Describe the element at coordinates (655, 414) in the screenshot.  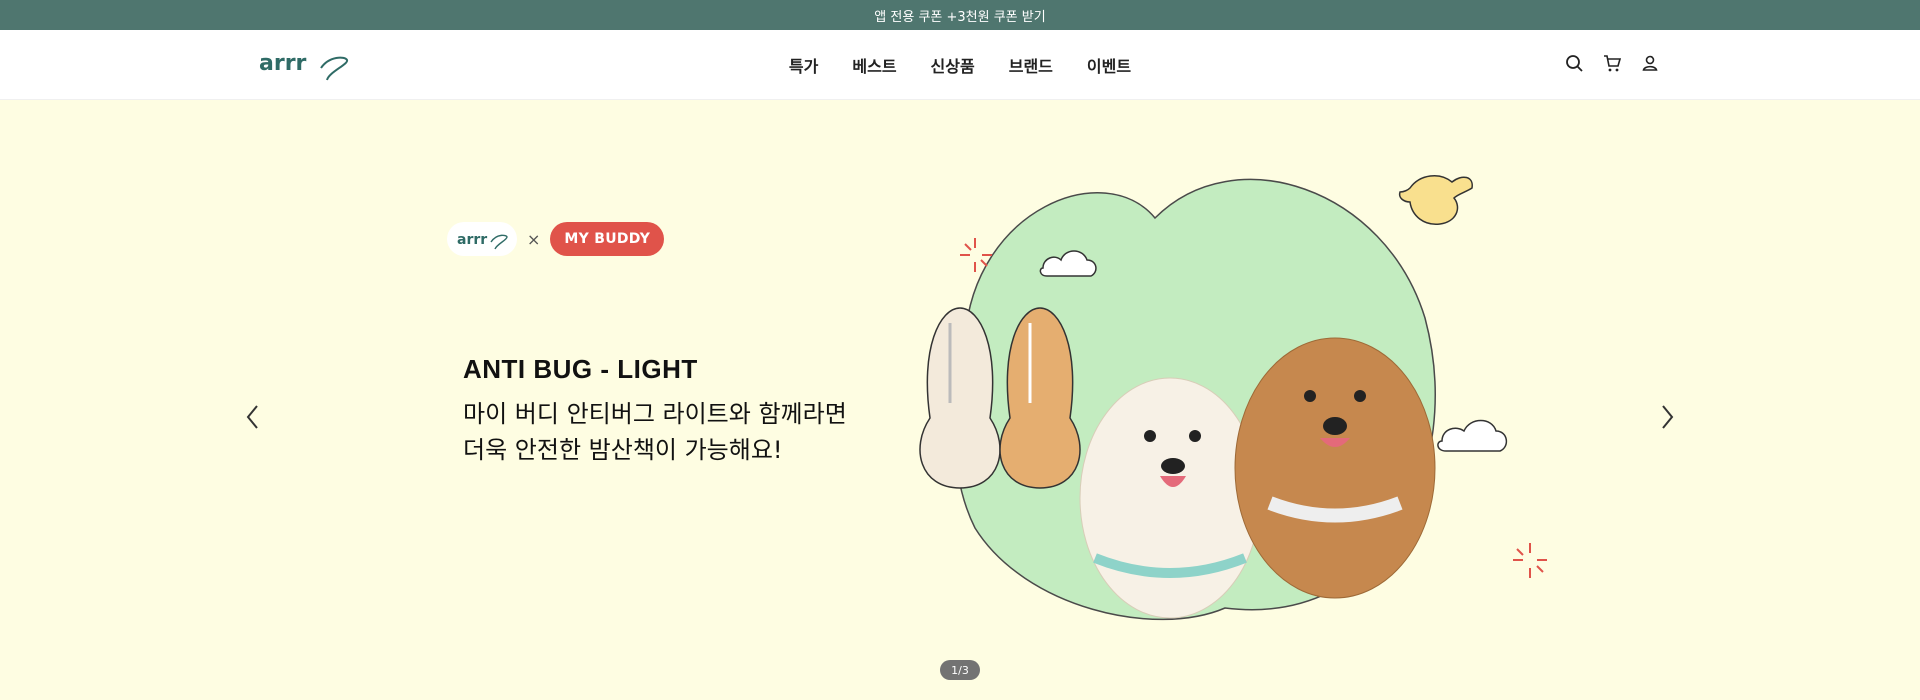
I see `desc-line-1: 마이 버디 안티버그 라이트와 함께라면` at that location.